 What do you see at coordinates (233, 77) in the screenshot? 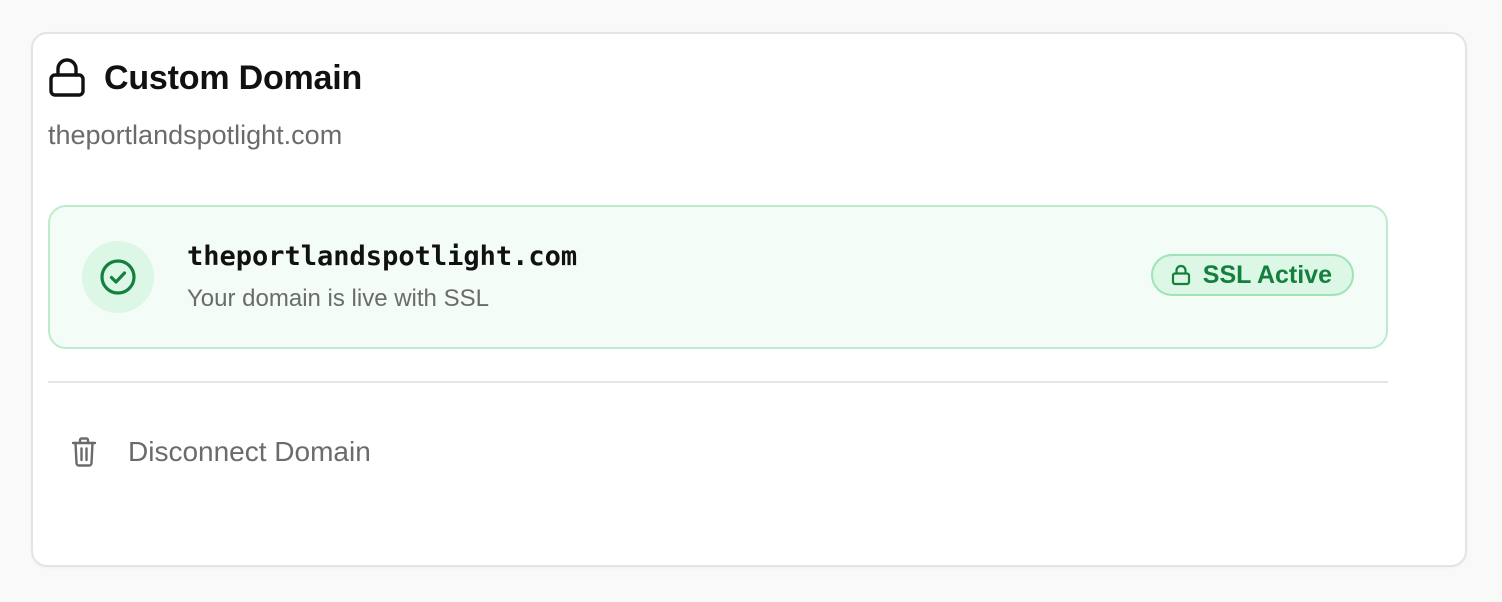
I see `page-title: Custom Domain` at bounding box center [233, 77].